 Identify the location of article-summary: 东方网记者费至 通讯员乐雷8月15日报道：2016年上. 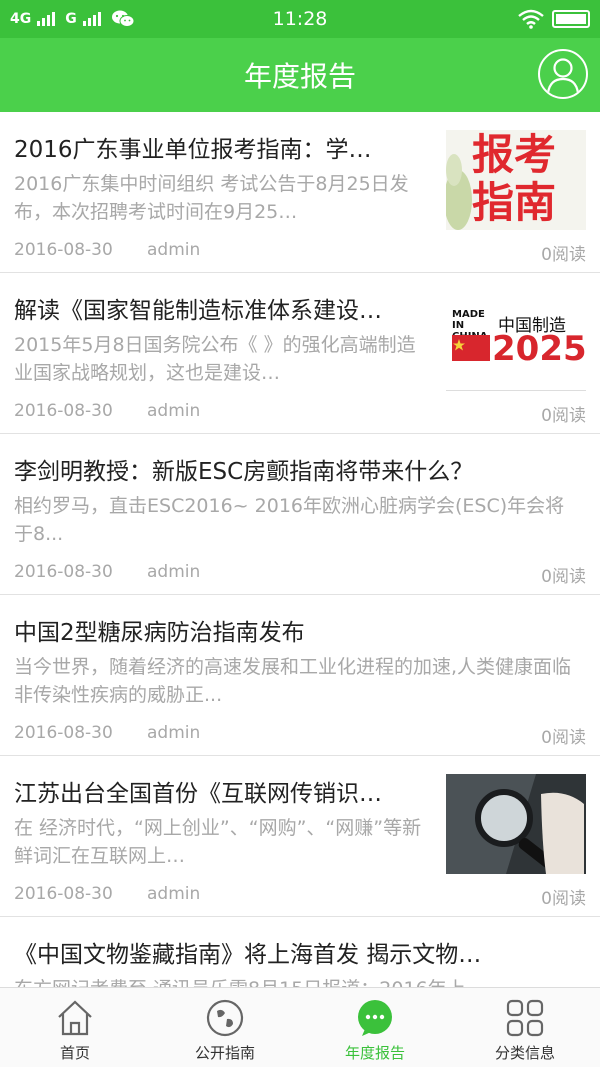
(299, 981).